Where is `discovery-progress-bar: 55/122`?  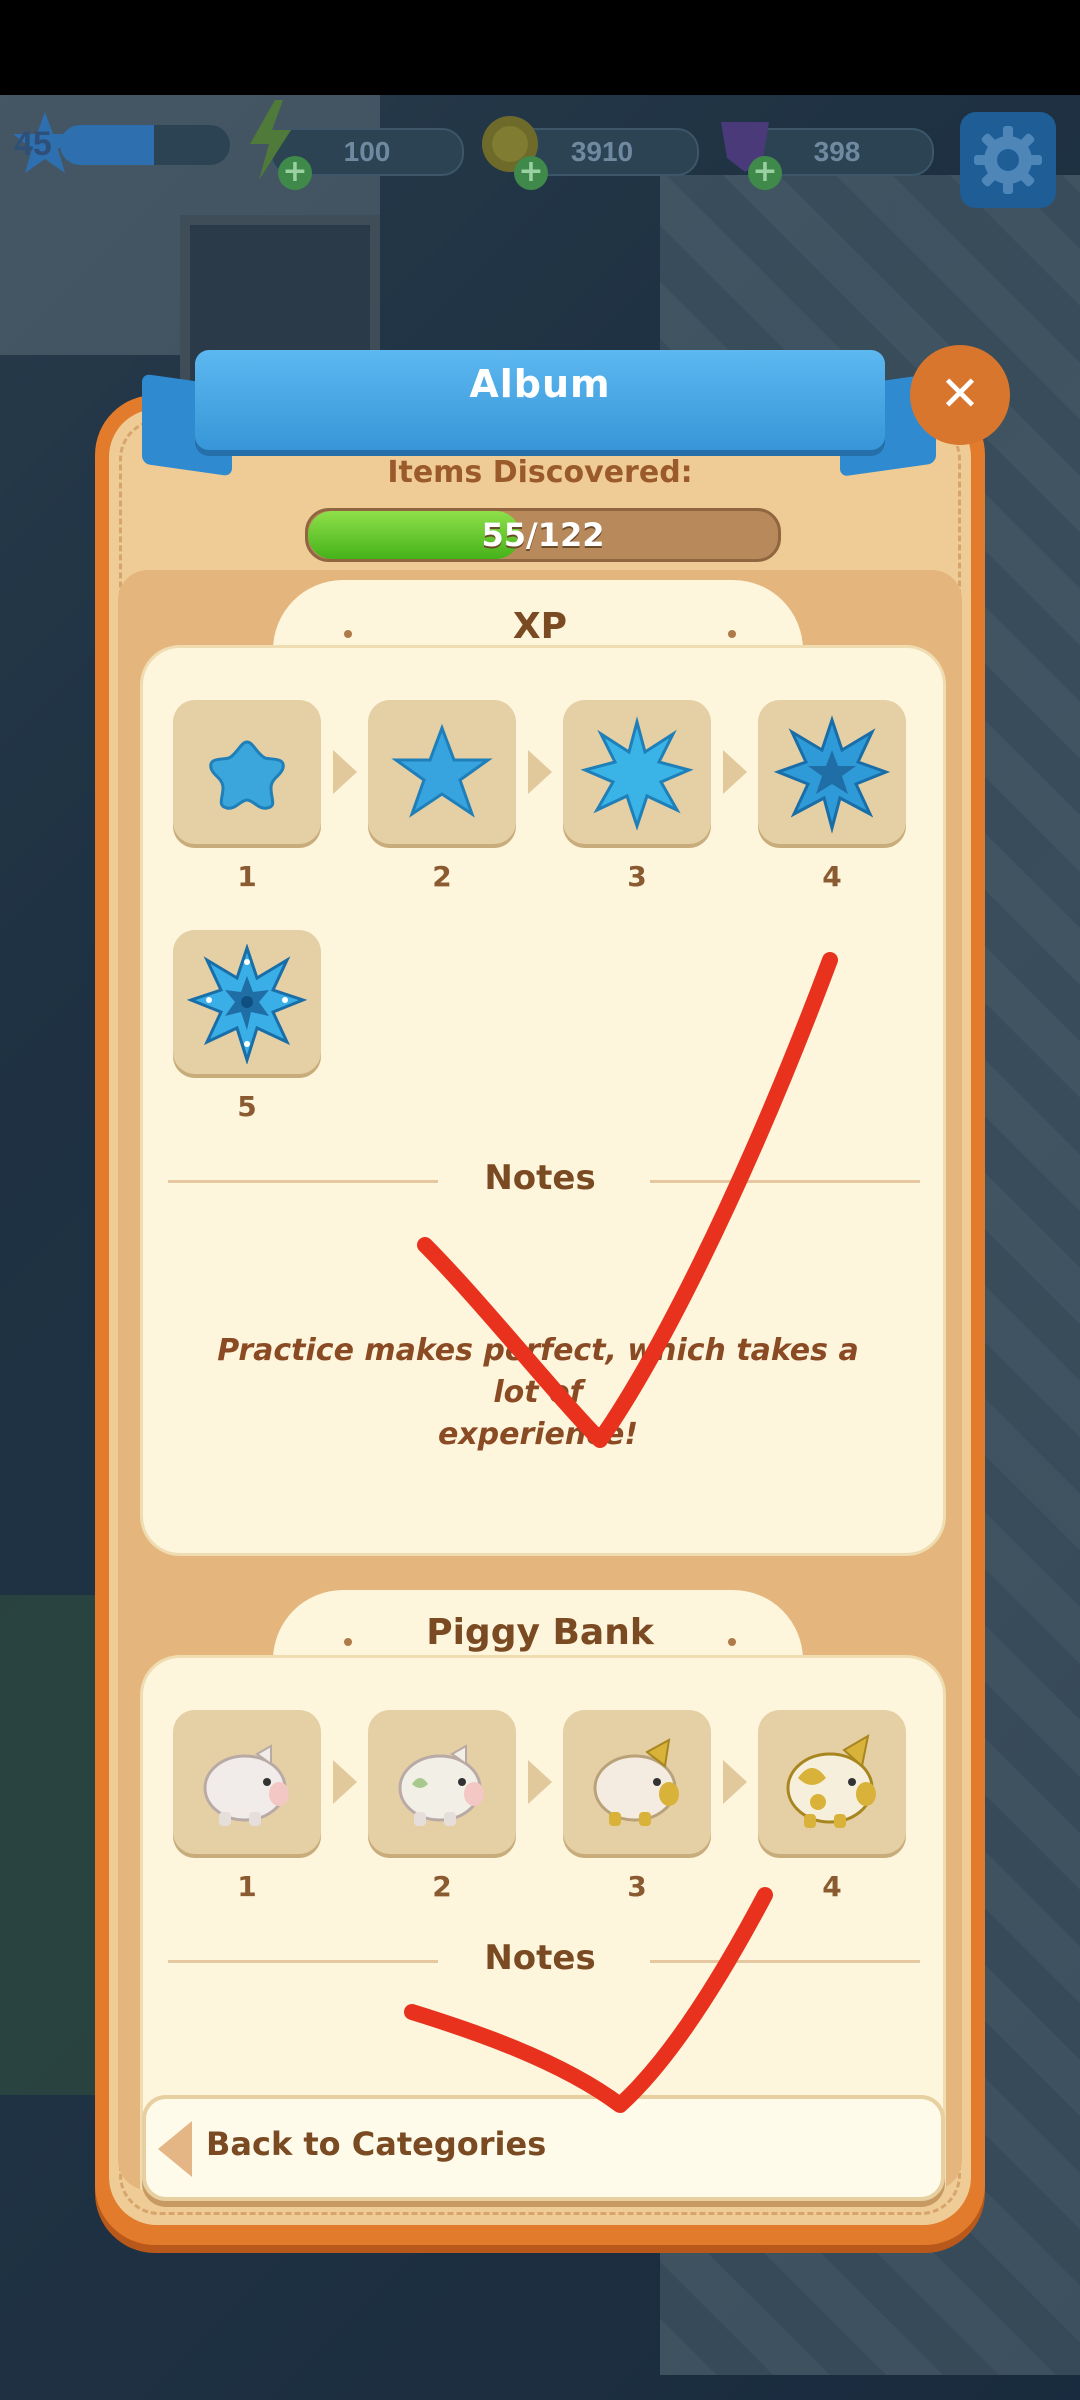
discovery-progress-bar: 55/122 is located at coordinates (543, 535).